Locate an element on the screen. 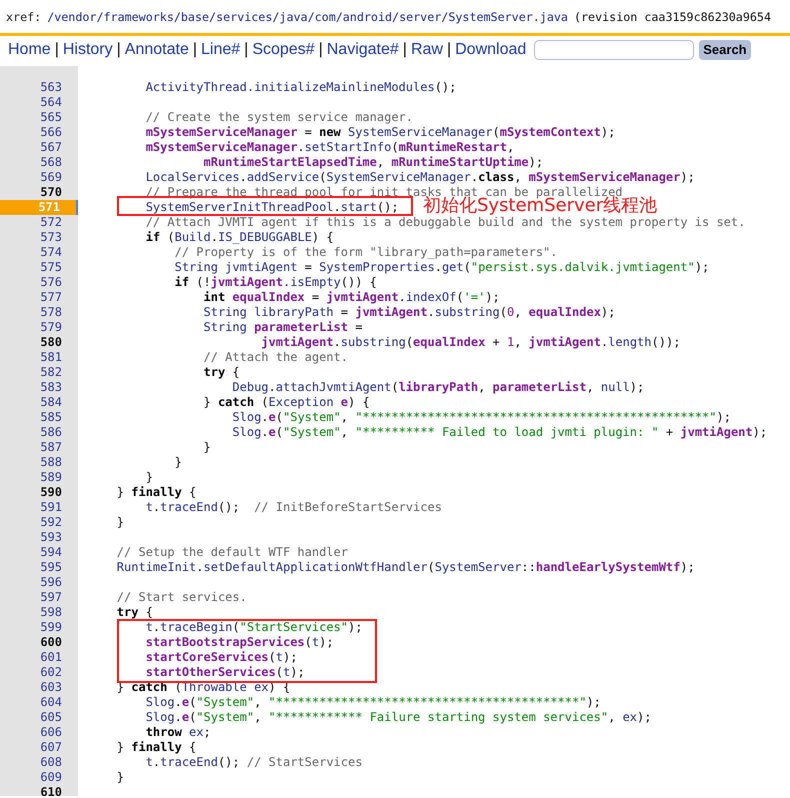 Image resolution: width=790 pixels, height=798 pixels. code-line: jvmtiAgent.substring(equalIndex + 1, jvmtiAgent.length()); is located at coordinates (470, 342).